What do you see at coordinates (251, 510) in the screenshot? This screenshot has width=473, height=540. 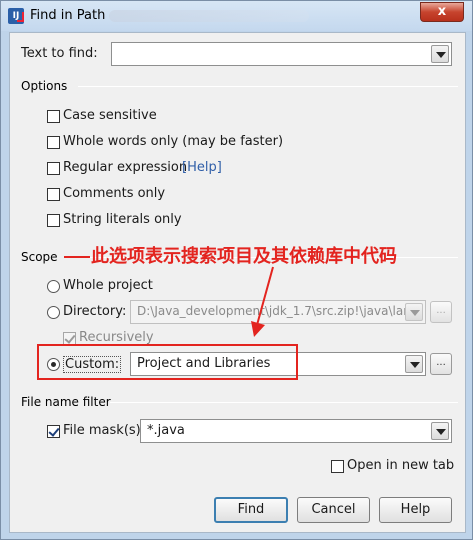 I see `find-button: Find` at bounding box center [251, 510].